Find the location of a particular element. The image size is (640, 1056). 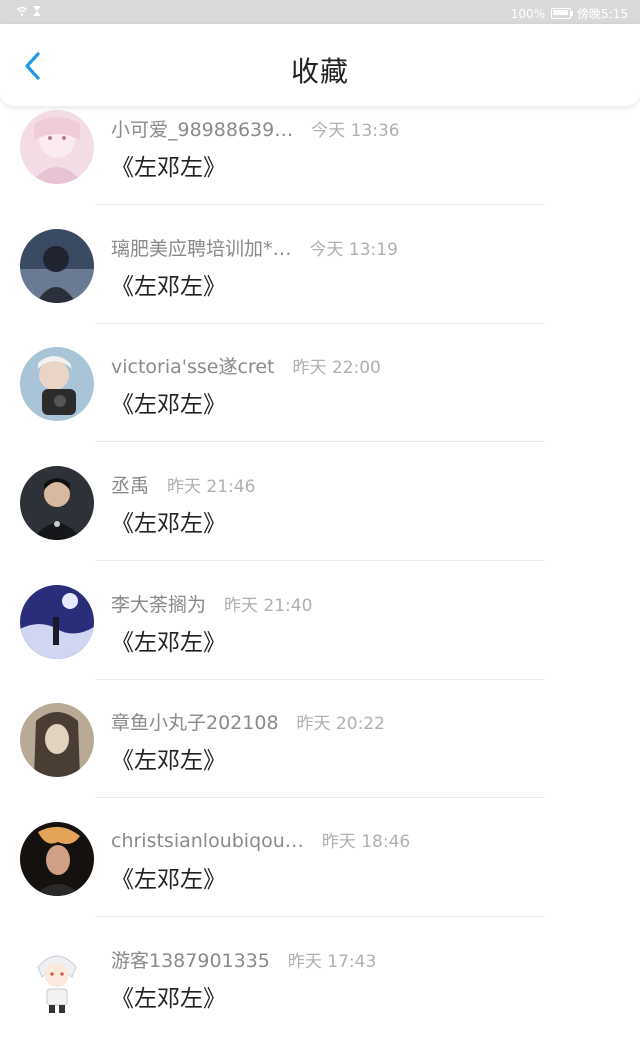

clock: 傍晚5:15 is located at coordinates (602, 14).